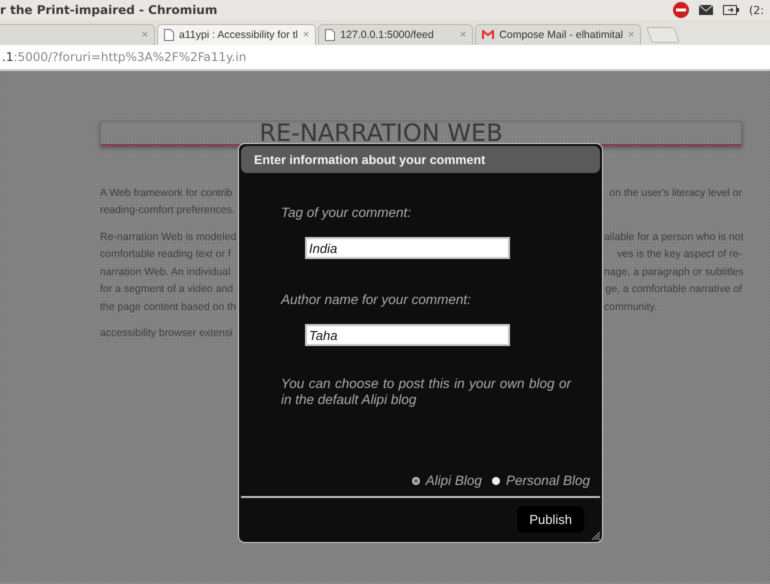  What do you see at coordinates (595, 535) in the screenshot?
I see `resize-grip-icon` at bounding box center [595, 535].